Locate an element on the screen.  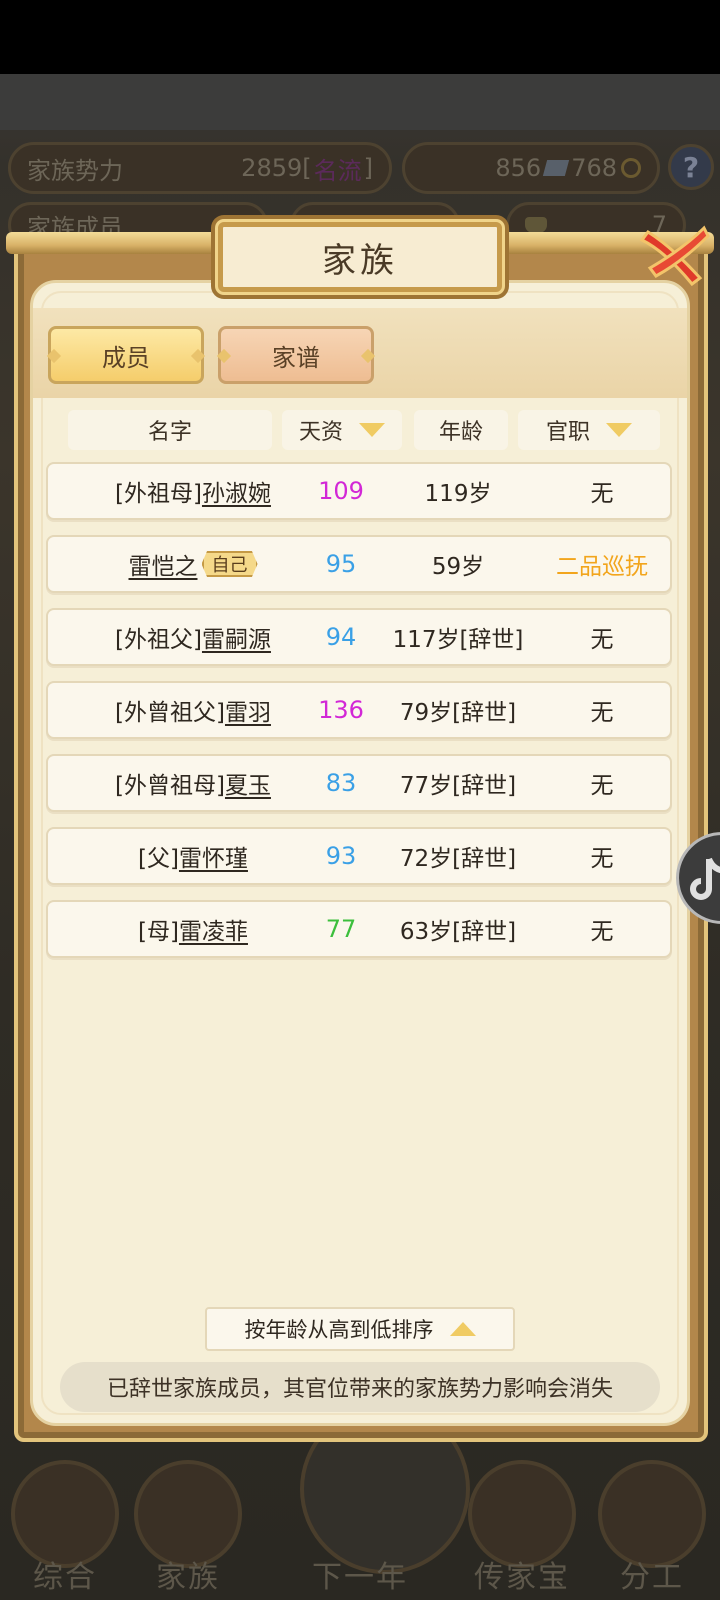
member-name-link: 雷怀瑾 is located at coordinates (213, 856).